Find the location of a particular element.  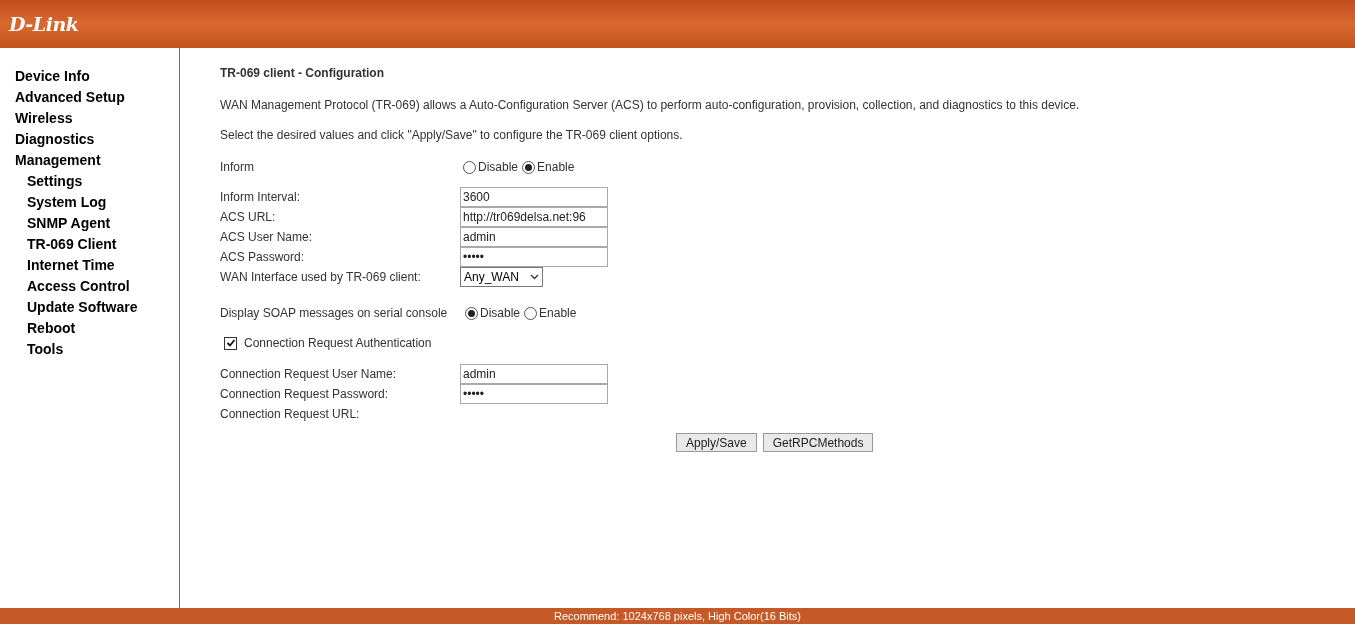

checkbox-label: Connection Request Authentication is located at coordinates (338, 343).